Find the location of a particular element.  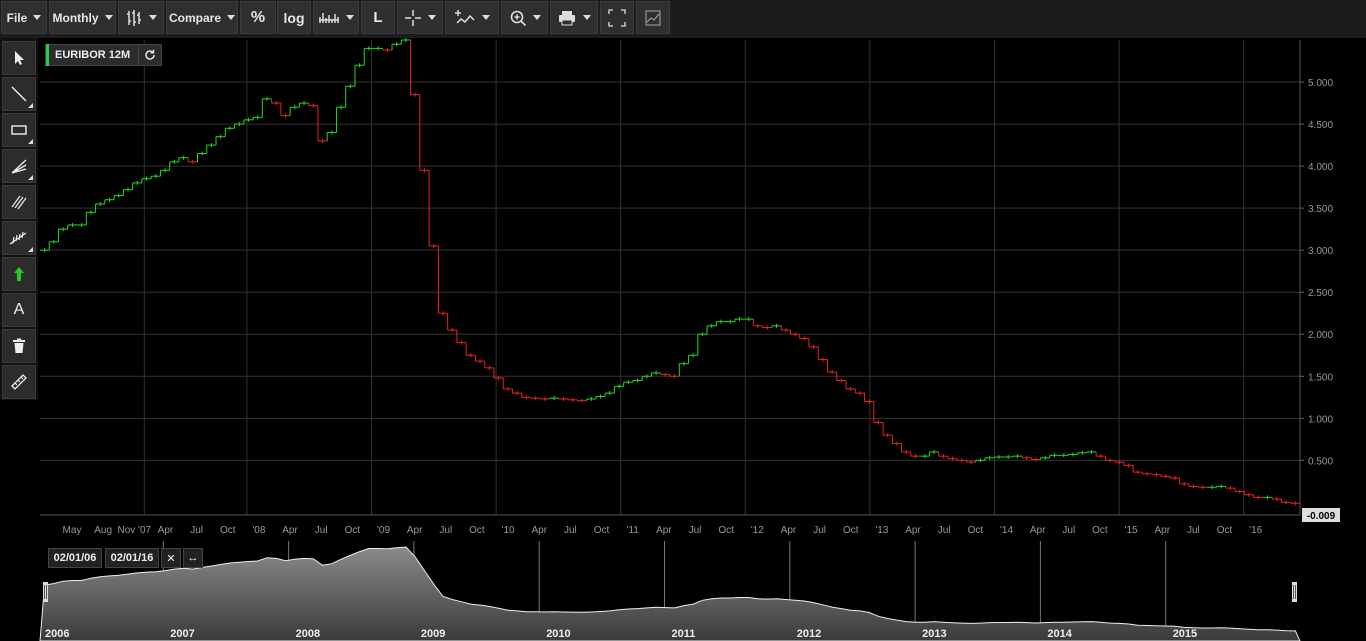

x-tick-label: '13 is located at coordinates (881, 530).